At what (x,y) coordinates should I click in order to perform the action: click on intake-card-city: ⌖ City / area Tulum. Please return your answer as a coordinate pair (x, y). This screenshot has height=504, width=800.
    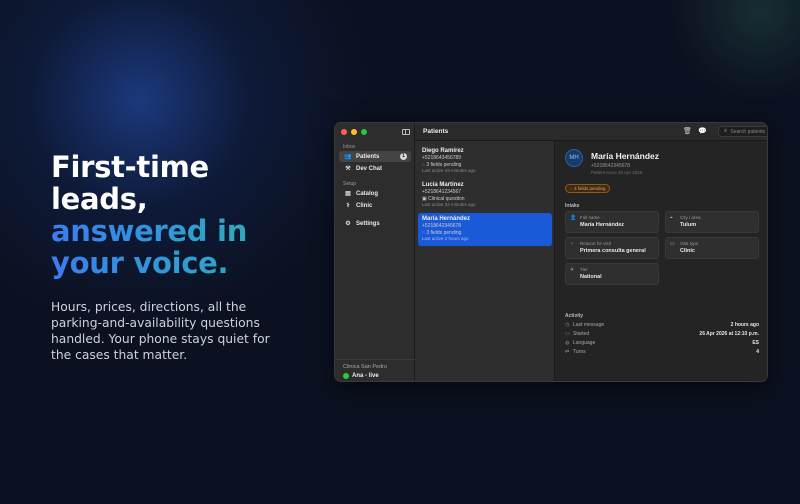
    Looking at the image, I should click on (712, 222).